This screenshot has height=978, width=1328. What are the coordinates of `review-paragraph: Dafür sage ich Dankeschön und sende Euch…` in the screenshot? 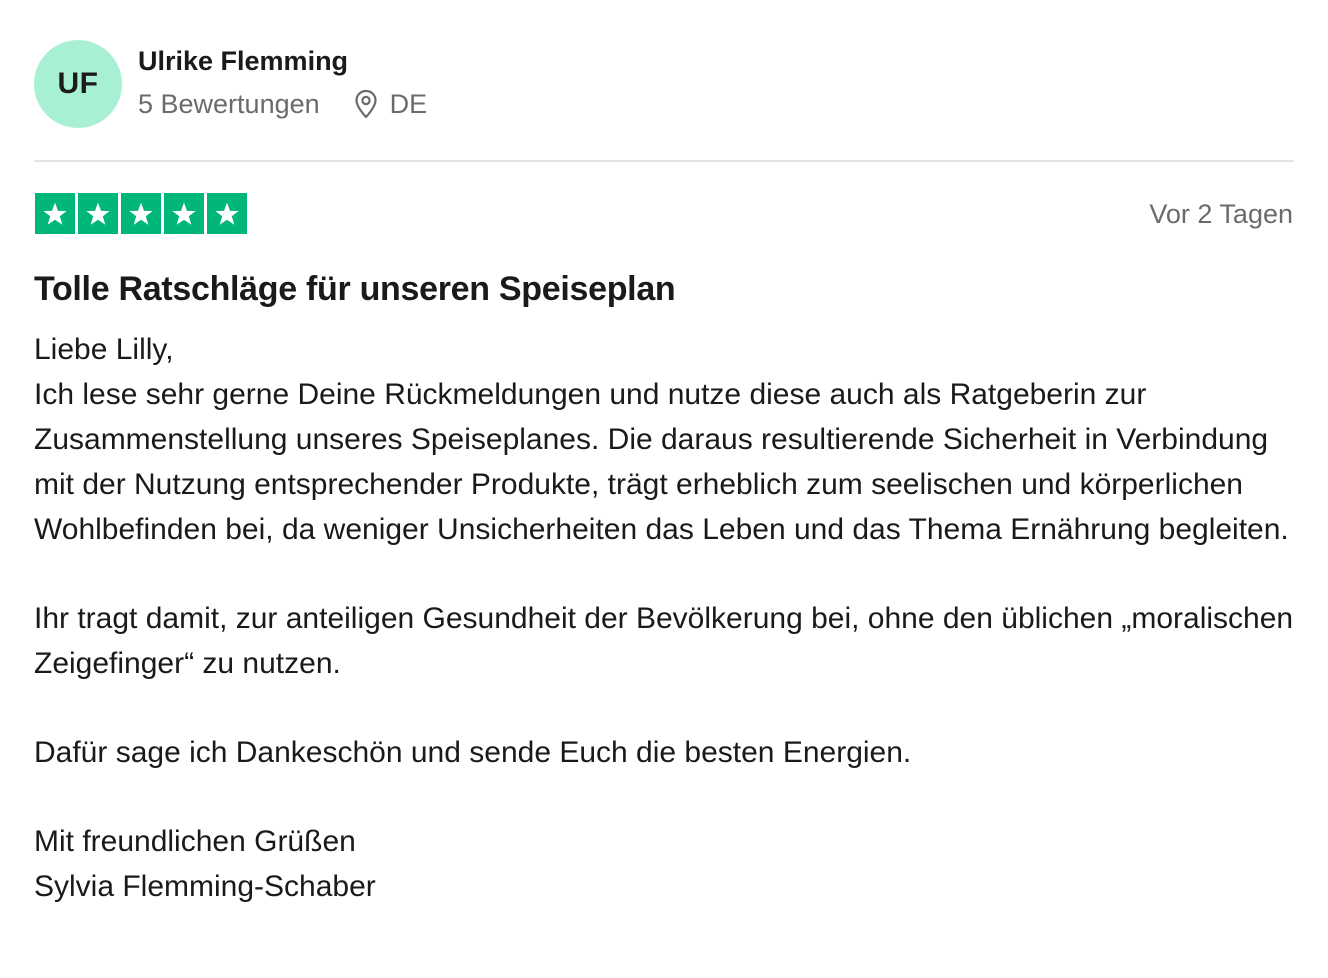 It's located at (473, 752).